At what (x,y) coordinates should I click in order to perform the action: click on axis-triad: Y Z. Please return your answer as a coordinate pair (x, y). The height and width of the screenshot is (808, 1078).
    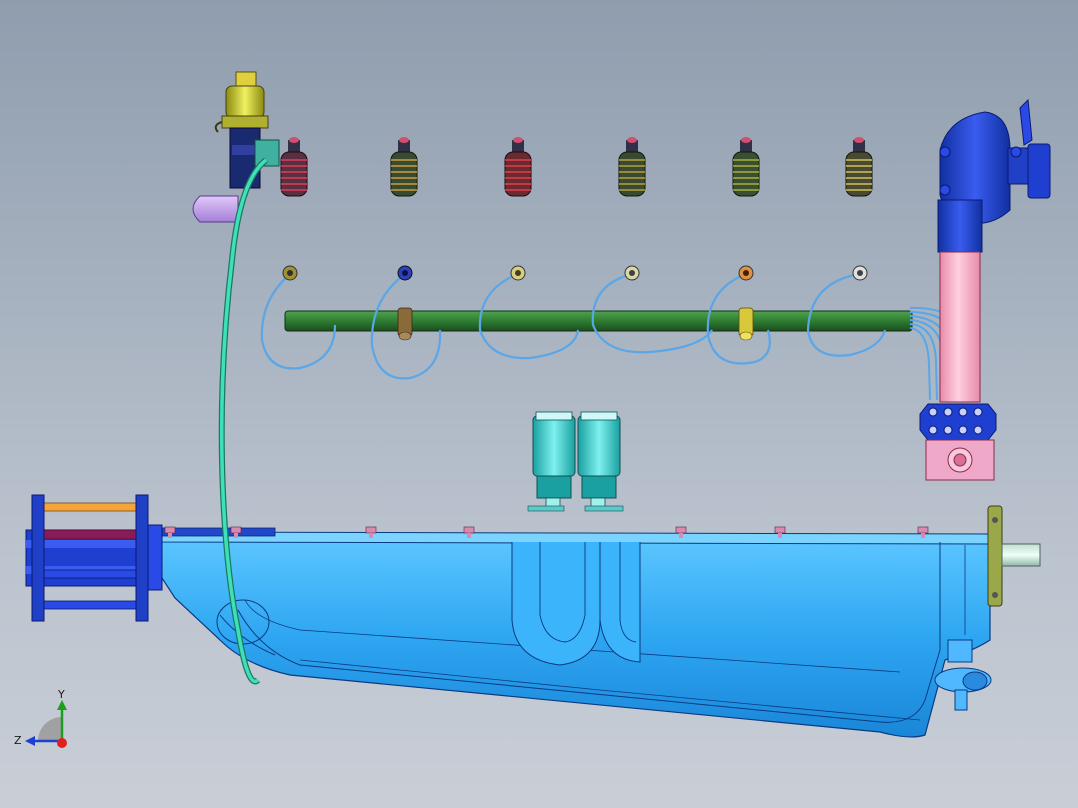
    Looking at the image, I should click on (40, 718).